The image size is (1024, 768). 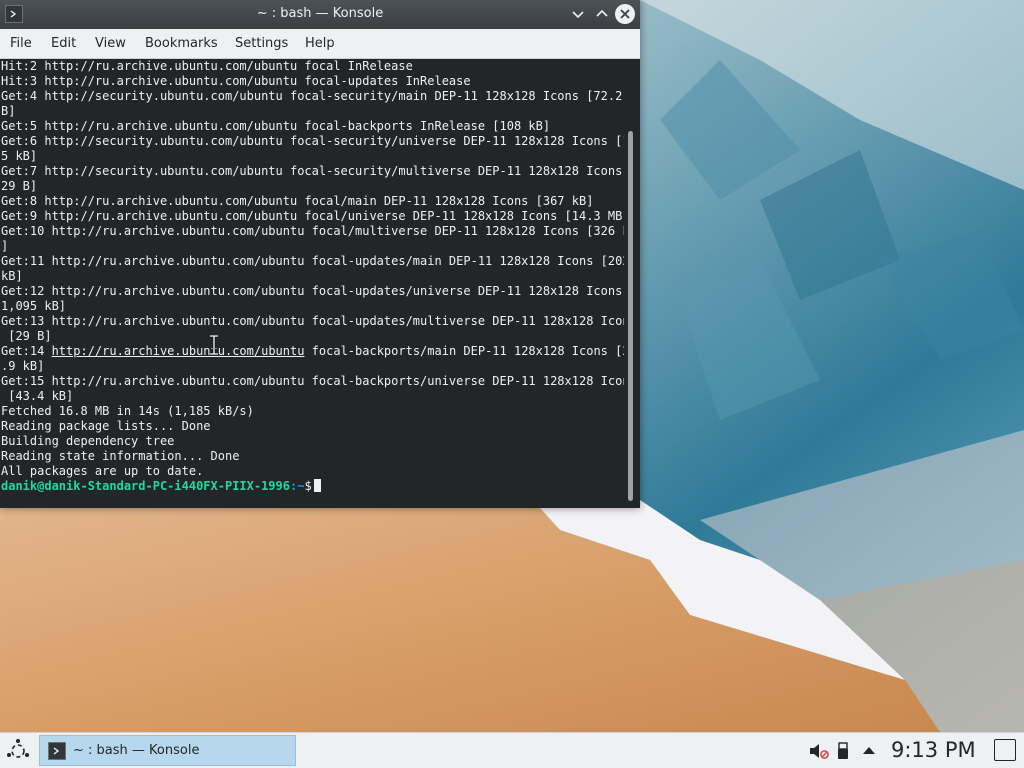 I want to click on menu-edit: Edit, so click(x=63, y=43).